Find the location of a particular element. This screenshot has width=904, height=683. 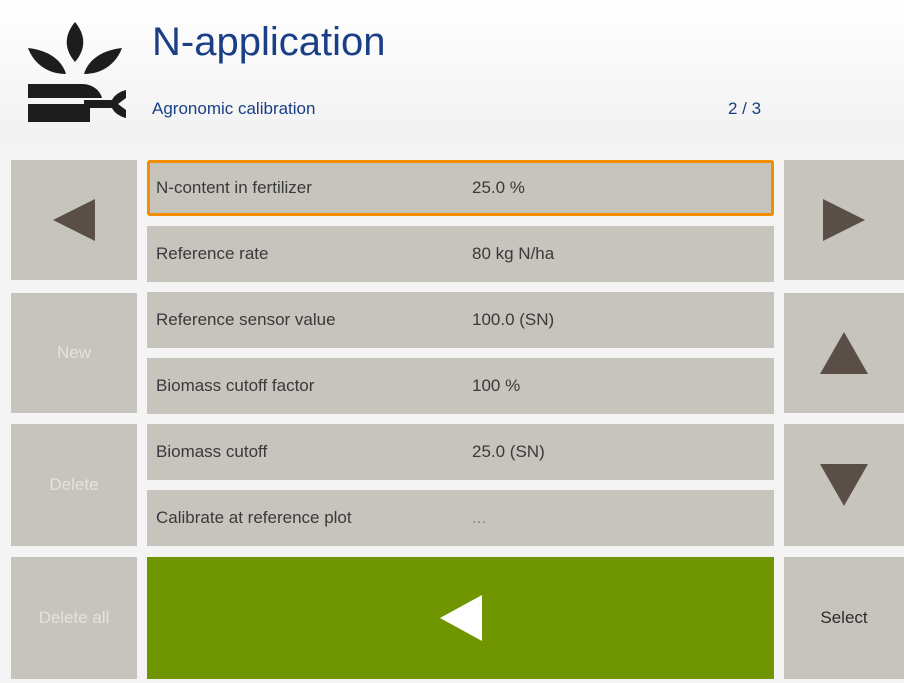

list-item-label: N-content in fertilizer is located at coordinates (234, 187).